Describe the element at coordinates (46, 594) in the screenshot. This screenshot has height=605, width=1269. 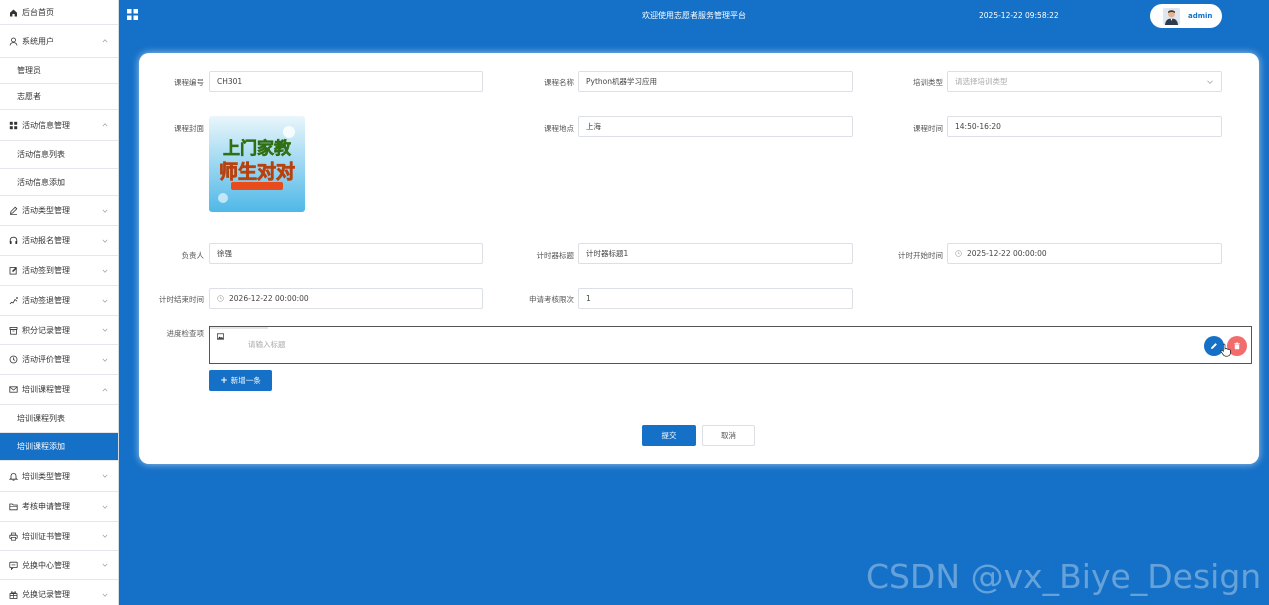
I see `sidebar-item-label: 兑换记录管理` at that location.